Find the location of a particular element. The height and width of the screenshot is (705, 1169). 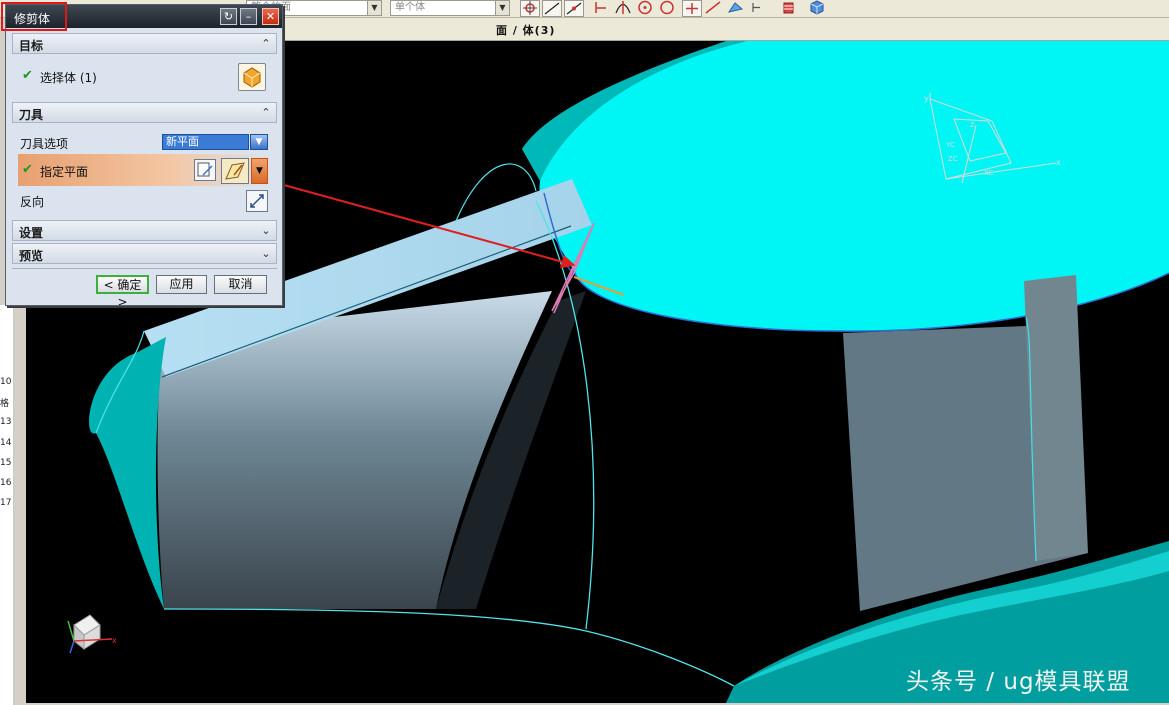

existing-point-icon is located at coordinates (692, 8).